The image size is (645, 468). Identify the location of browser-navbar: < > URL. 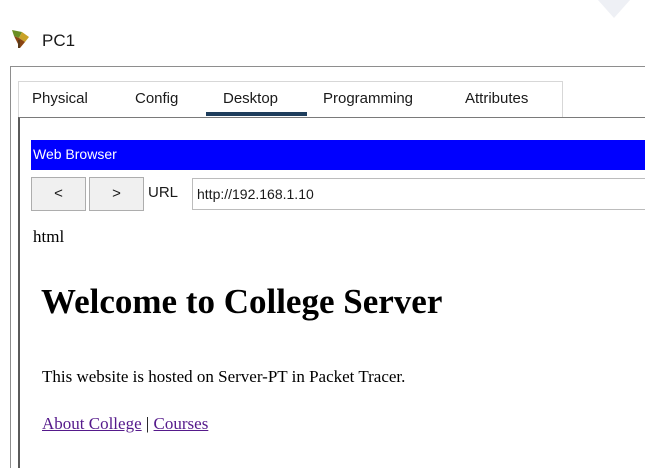
(338, 194).